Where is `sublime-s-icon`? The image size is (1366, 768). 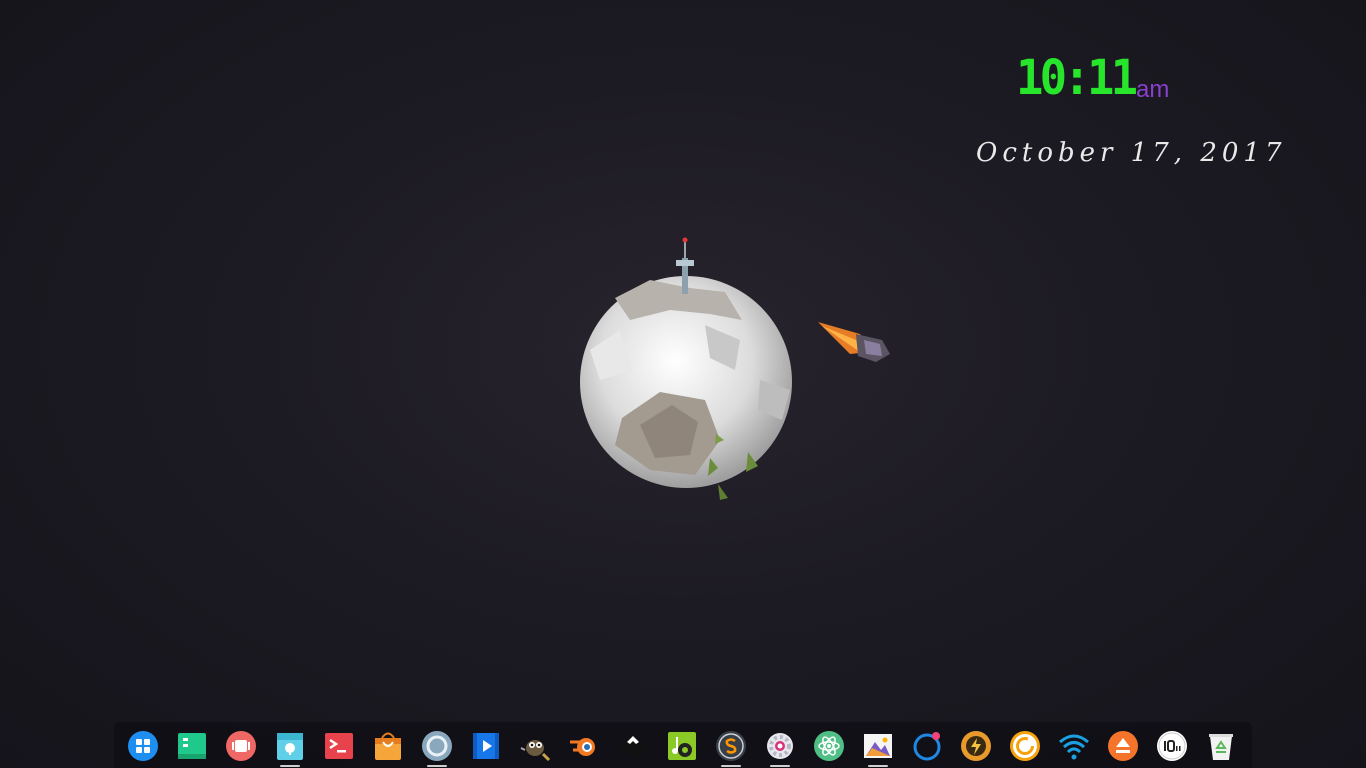 sublime-s-icon is located at coordinates (731, 746).